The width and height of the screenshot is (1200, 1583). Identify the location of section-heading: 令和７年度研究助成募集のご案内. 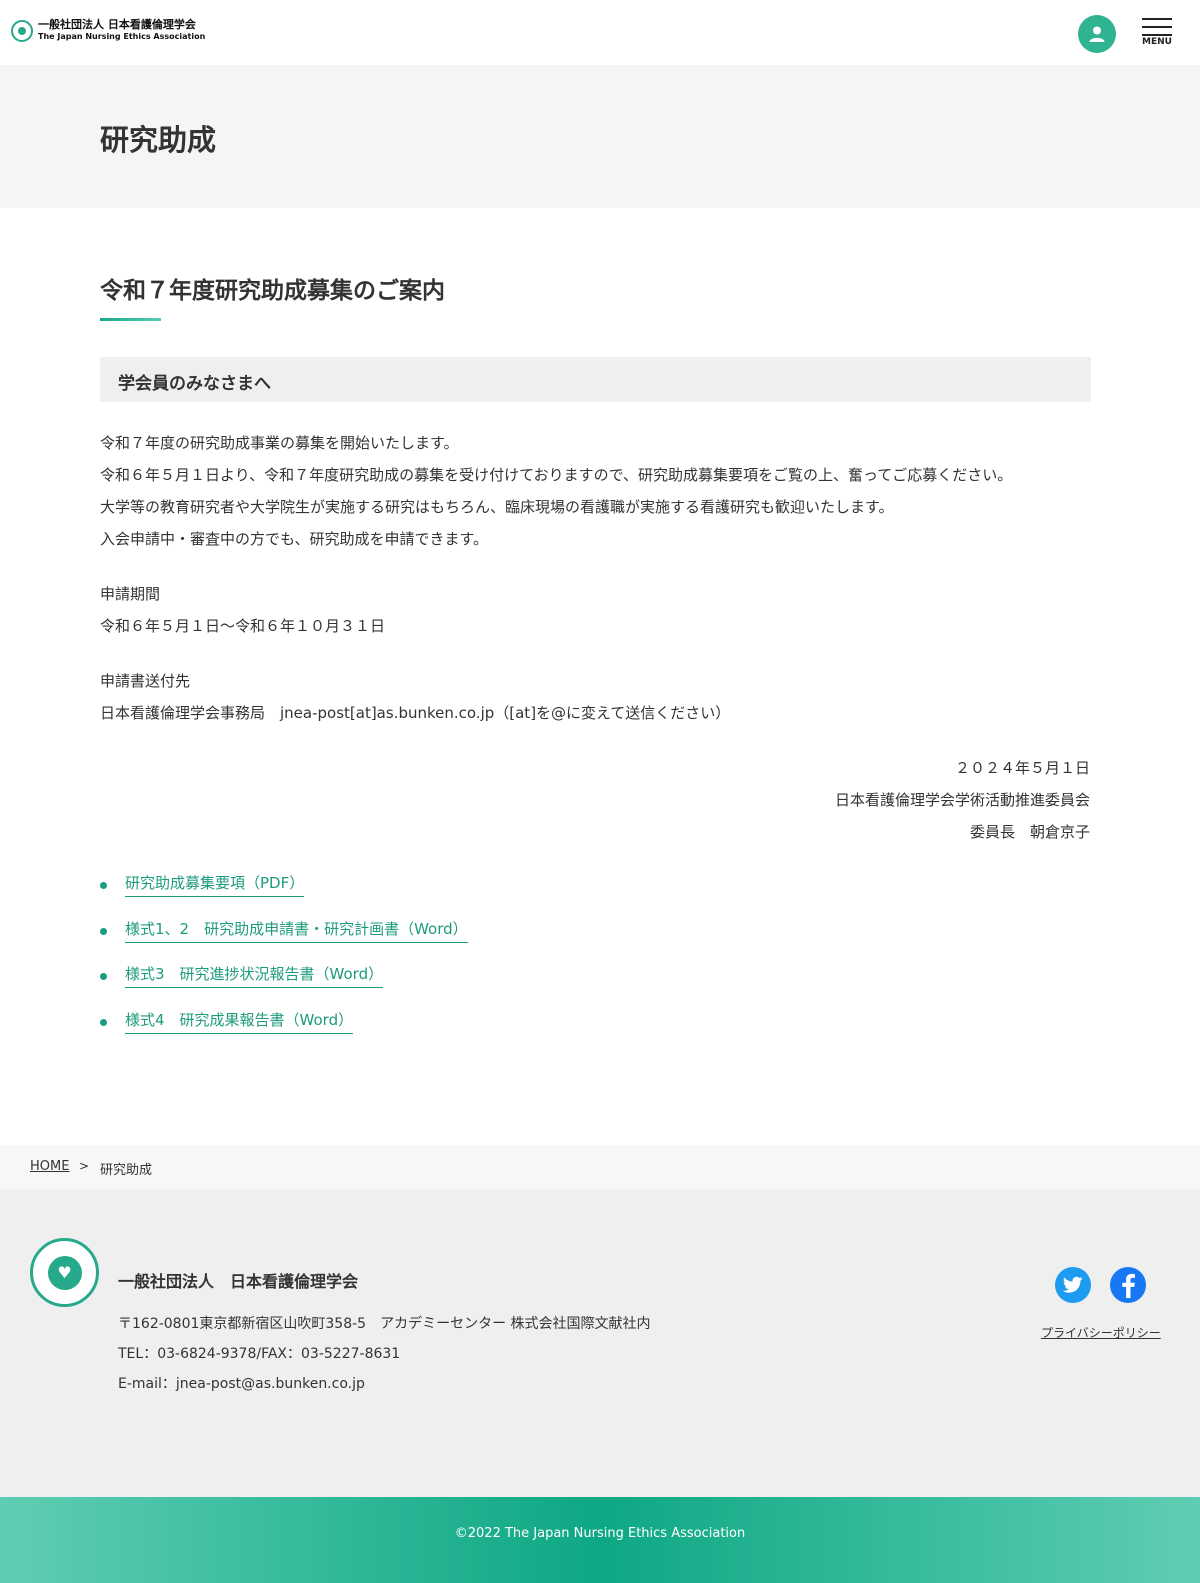
(272, 291).